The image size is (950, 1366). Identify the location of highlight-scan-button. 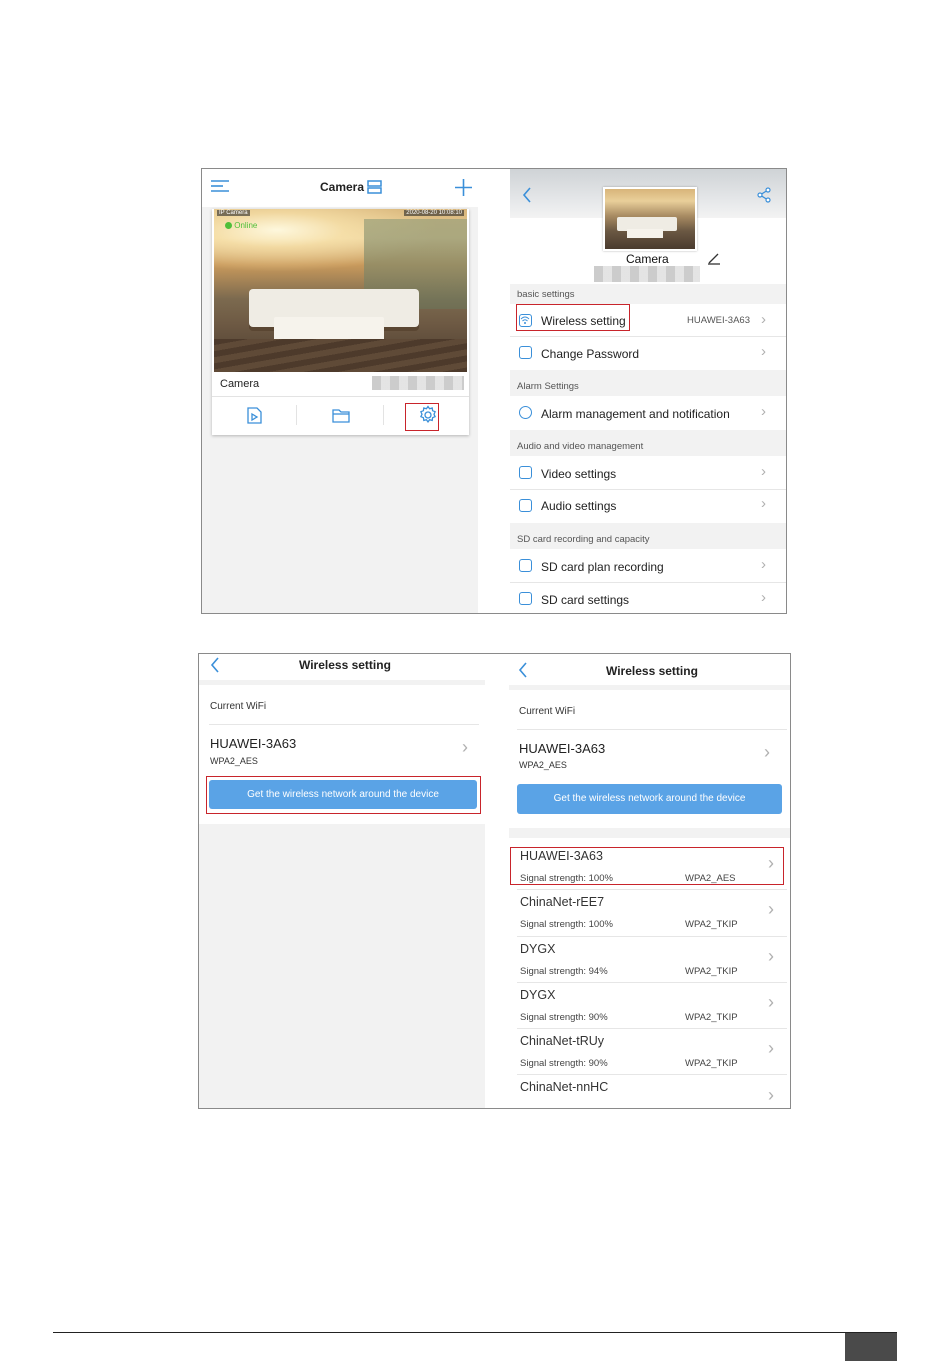
(343, 795).